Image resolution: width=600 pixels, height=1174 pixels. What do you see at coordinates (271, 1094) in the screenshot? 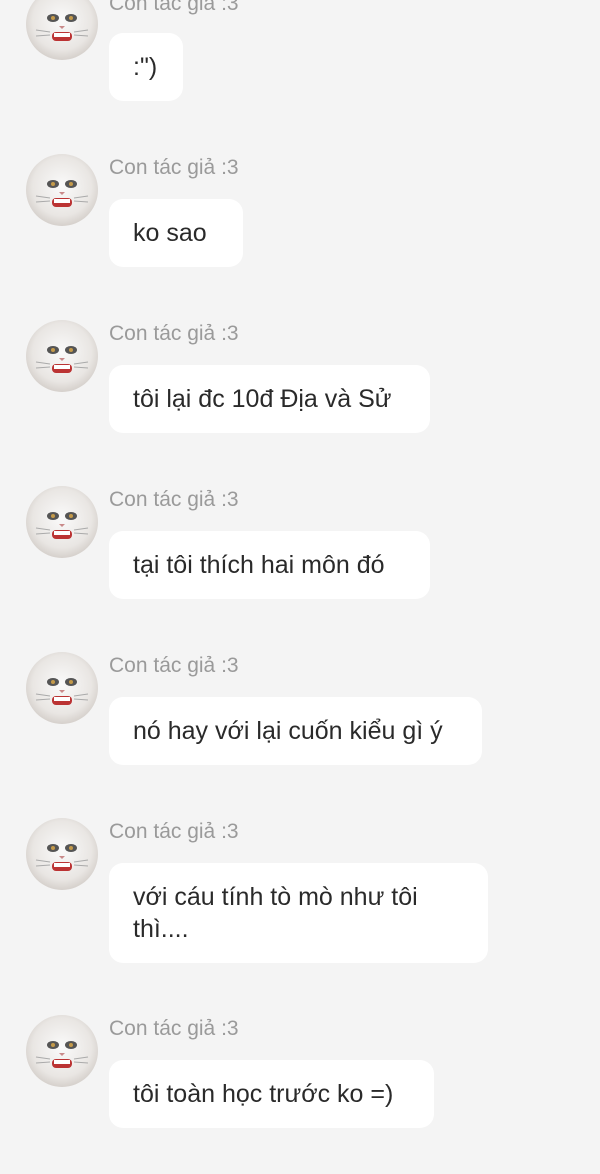
I see `message-bubble: tôi toàn học trước ko =)` at bounding box center [271, 1094].